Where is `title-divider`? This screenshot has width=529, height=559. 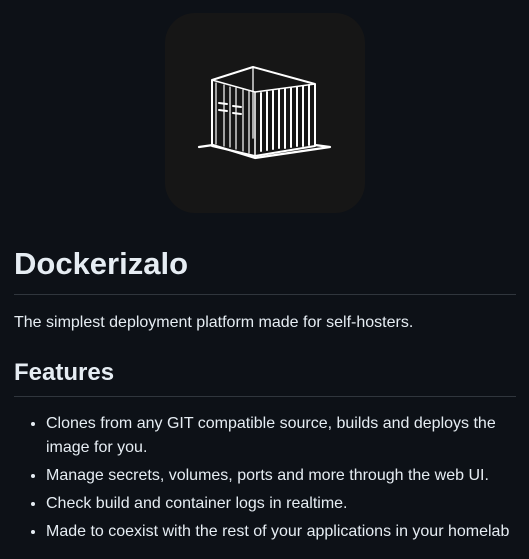 title-divider is located at coordinates (265, 294).